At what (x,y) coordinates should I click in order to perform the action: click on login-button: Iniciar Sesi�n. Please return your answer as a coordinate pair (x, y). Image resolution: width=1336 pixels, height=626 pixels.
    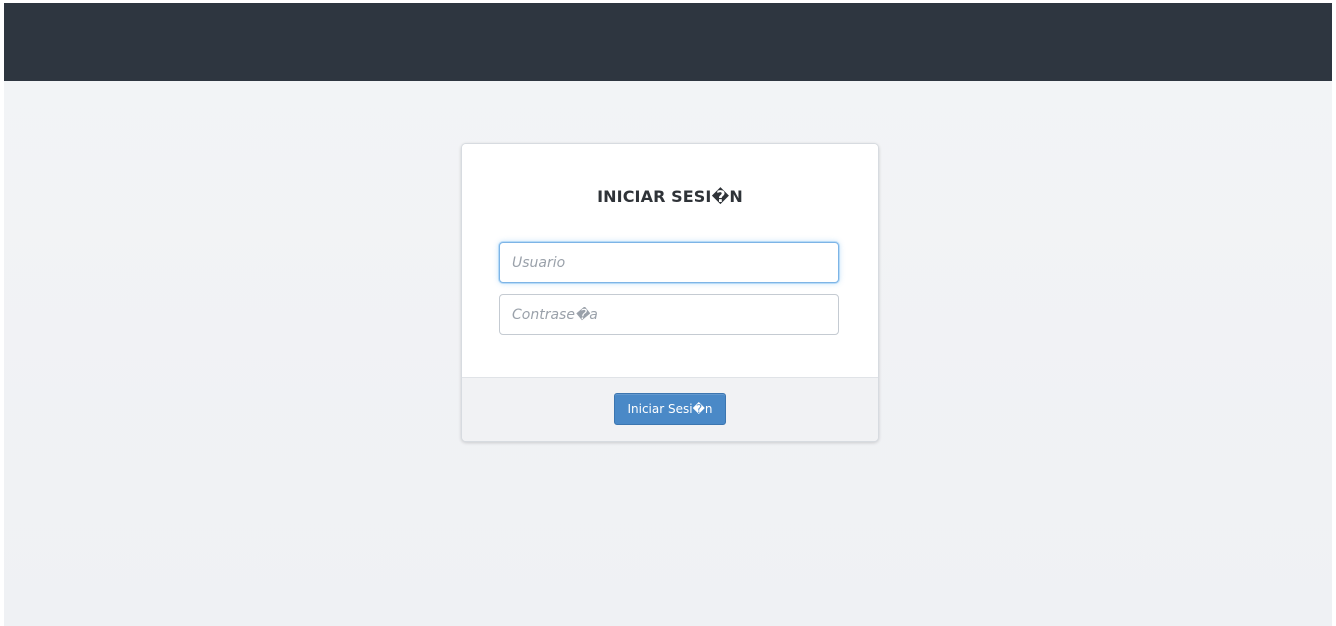
    Looking at the image, I should click on (670, 409).